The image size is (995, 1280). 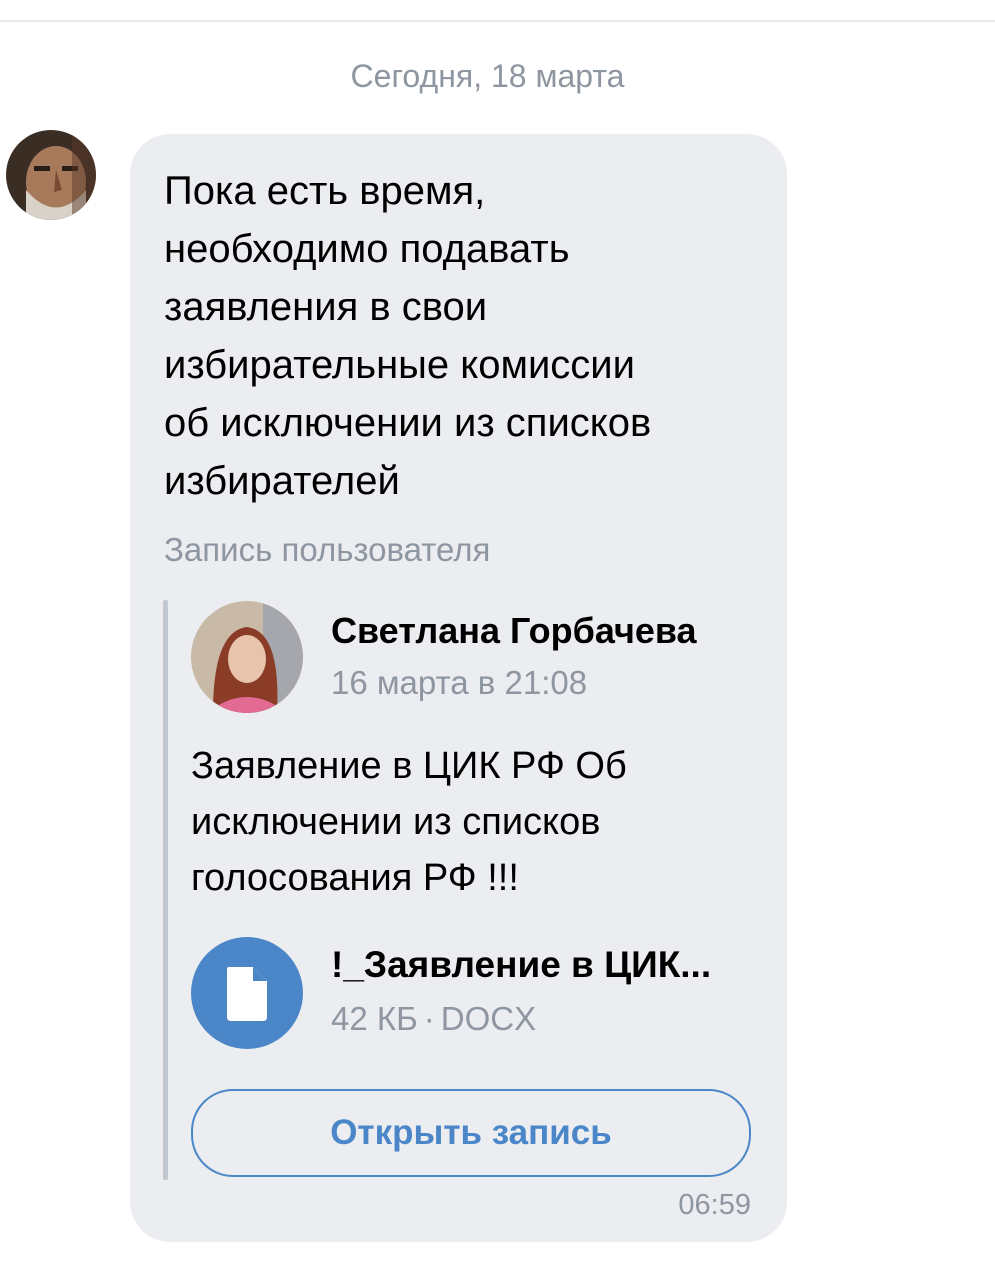 I want to click on repost-label: Запись пользователя, so click(x=327, y=550).